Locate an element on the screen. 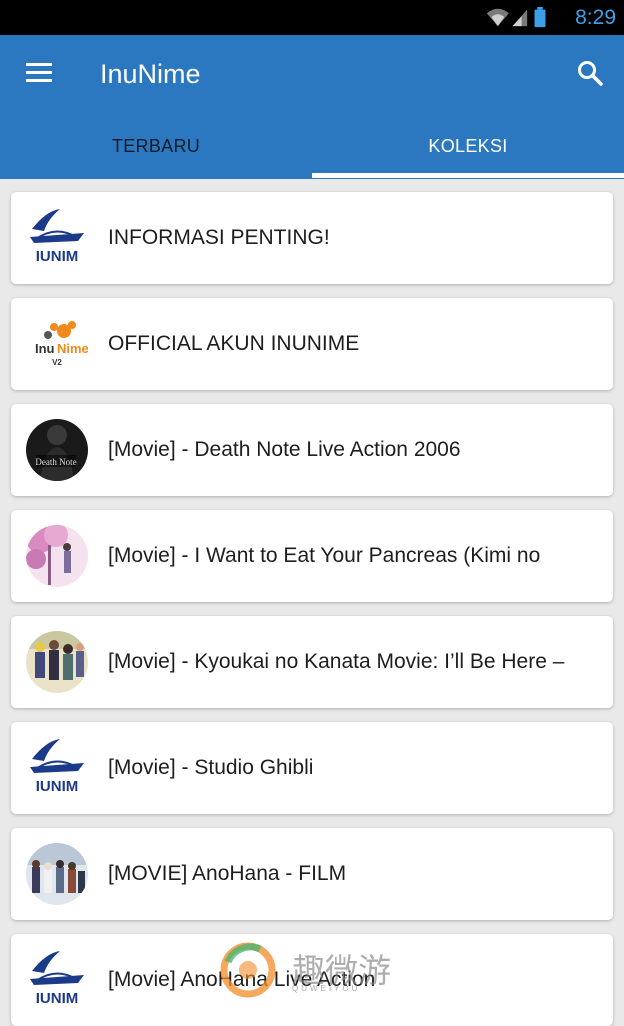 The height and width of the screenshot is (1026, 624). kyoukai-no-kanata-thumbnail is located at coordinates (57, 662).